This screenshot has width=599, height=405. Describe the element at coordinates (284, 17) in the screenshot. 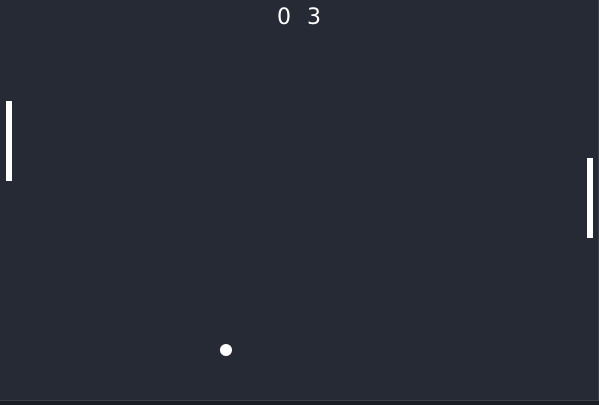

I see `score-left: 0` at that location.